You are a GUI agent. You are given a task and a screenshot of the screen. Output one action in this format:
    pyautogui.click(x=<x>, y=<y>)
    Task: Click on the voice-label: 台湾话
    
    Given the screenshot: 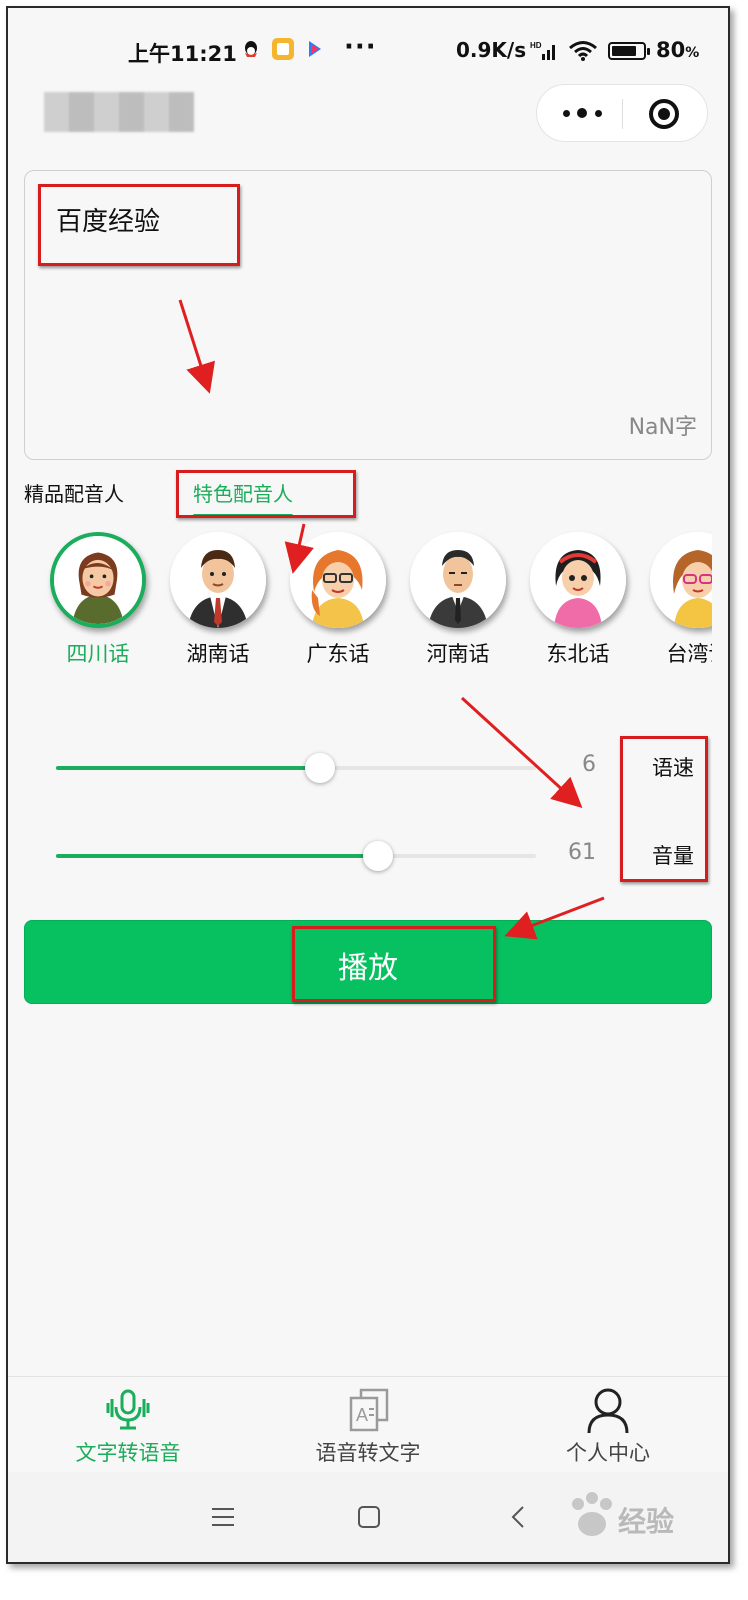 What is the action you would take?
    pyautogui.click(x=689, y=654)
    